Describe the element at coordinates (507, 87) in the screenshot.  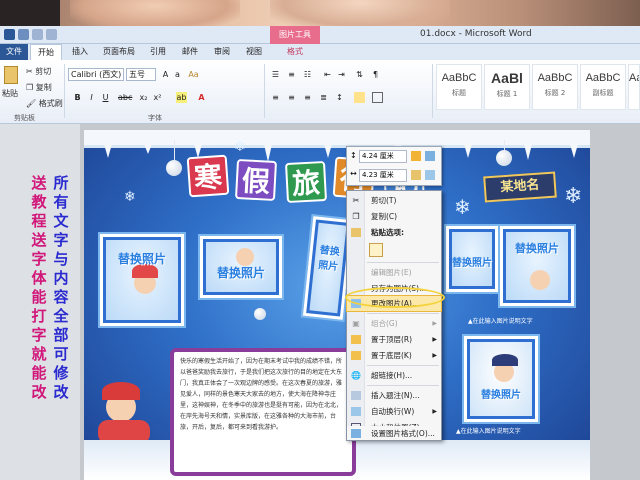
I see `style-heading-1: AaBl 标题 1` at that location.